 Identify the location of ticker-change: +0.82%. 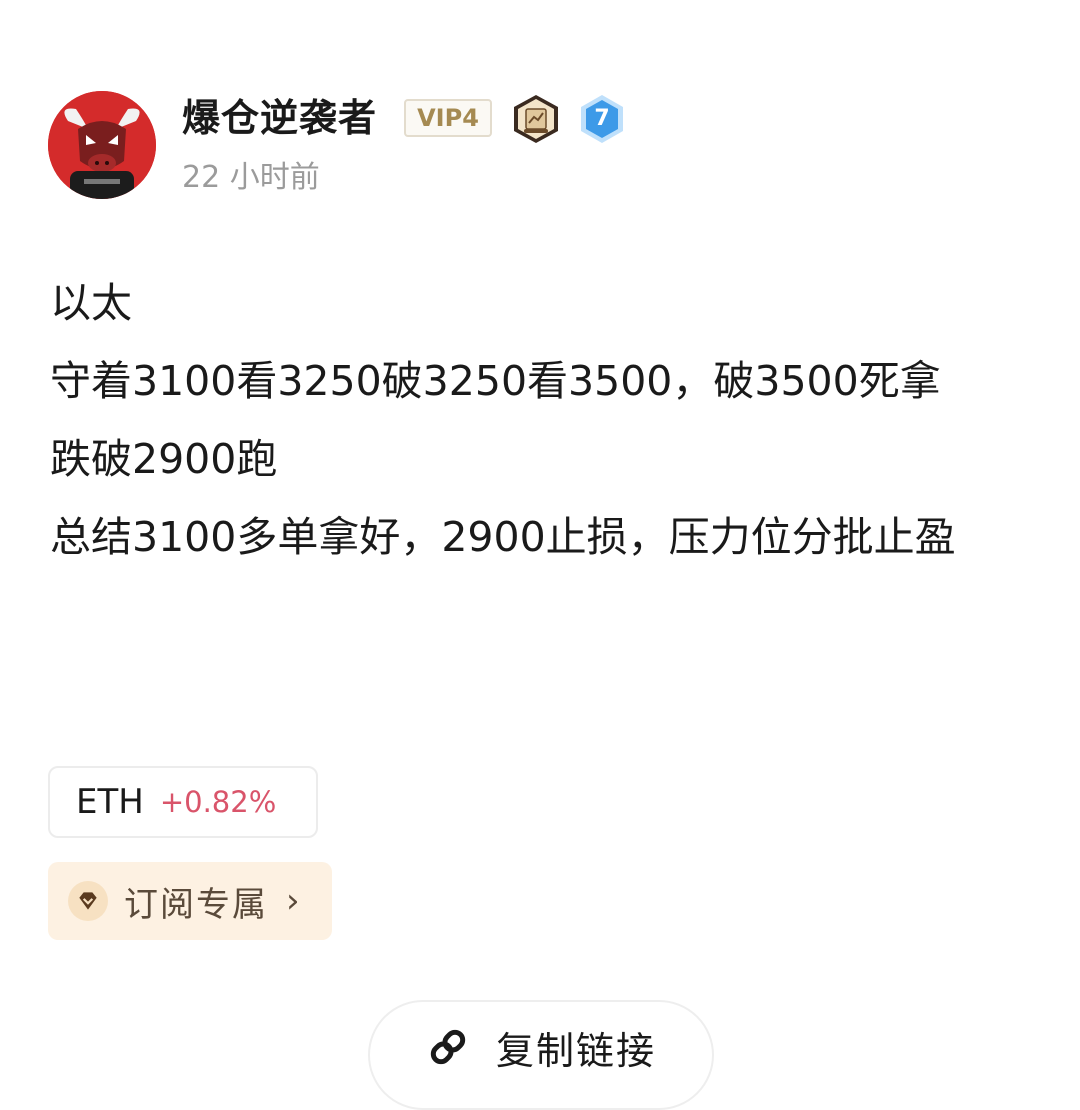
(218, 802).